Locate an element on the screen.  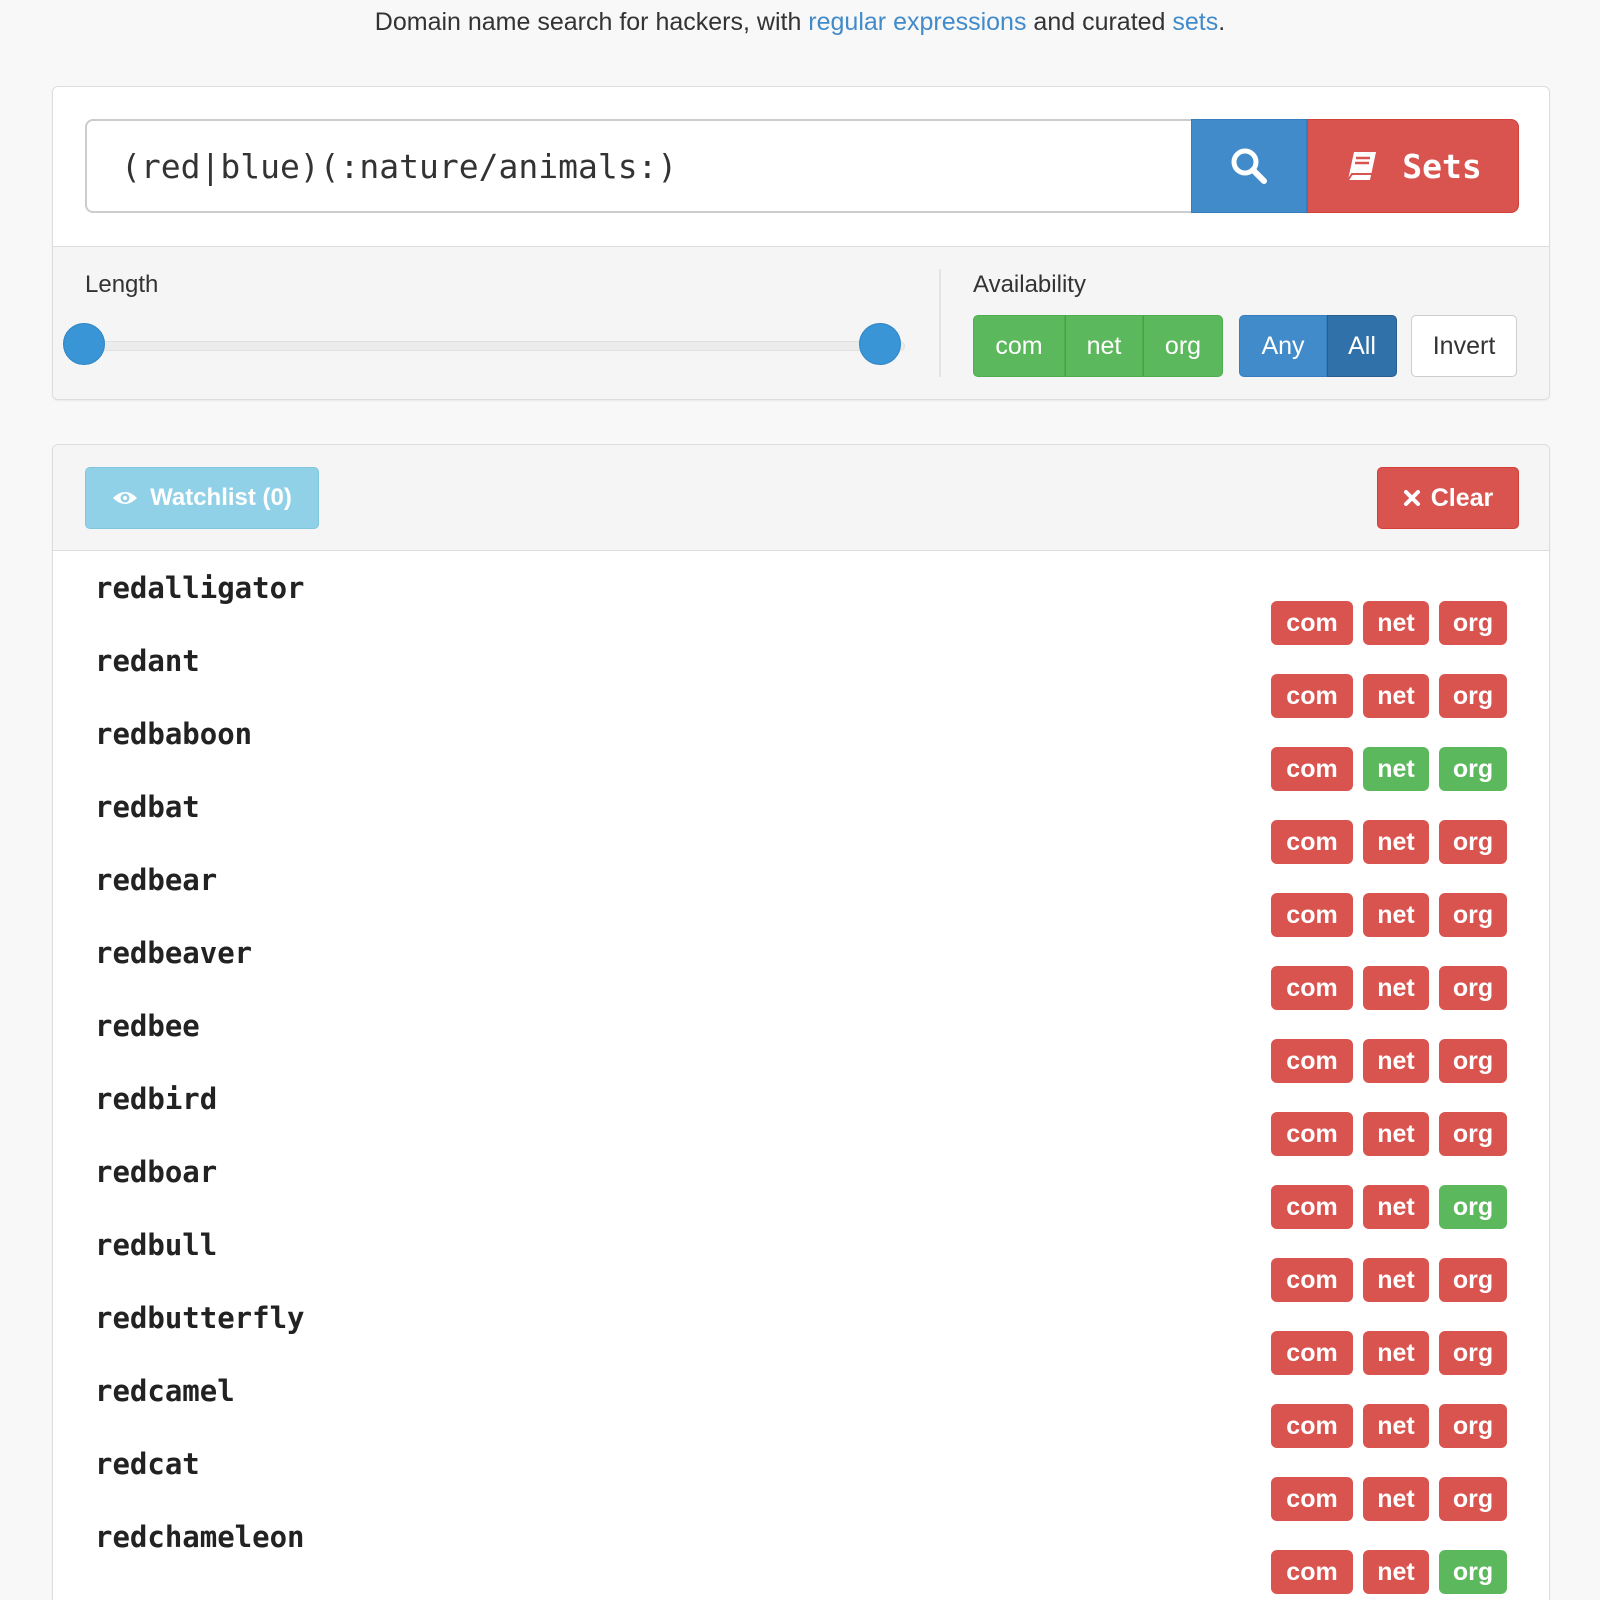
tagline-middle: and curated is located at coordinates (1099, 22).